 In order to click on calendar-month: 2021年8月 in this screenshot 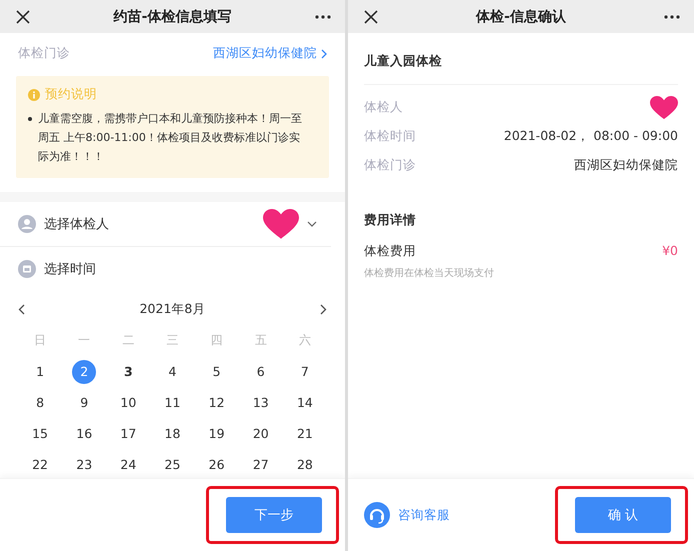, I will do `click(173, 309)`.